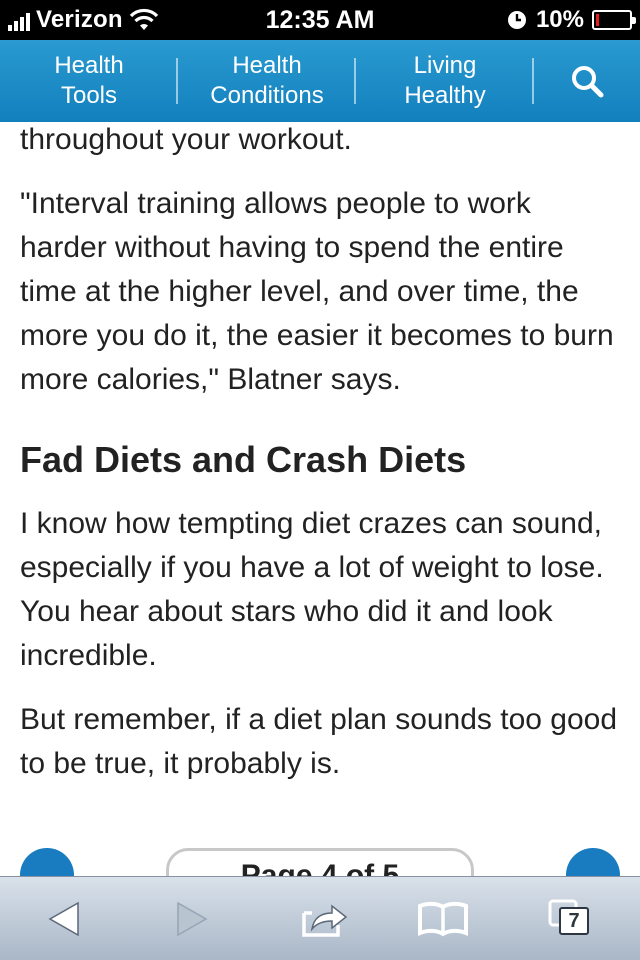 This screenshot has width=640, height=960. I want to click on browser-toolbar: 7, so click(320, 918).